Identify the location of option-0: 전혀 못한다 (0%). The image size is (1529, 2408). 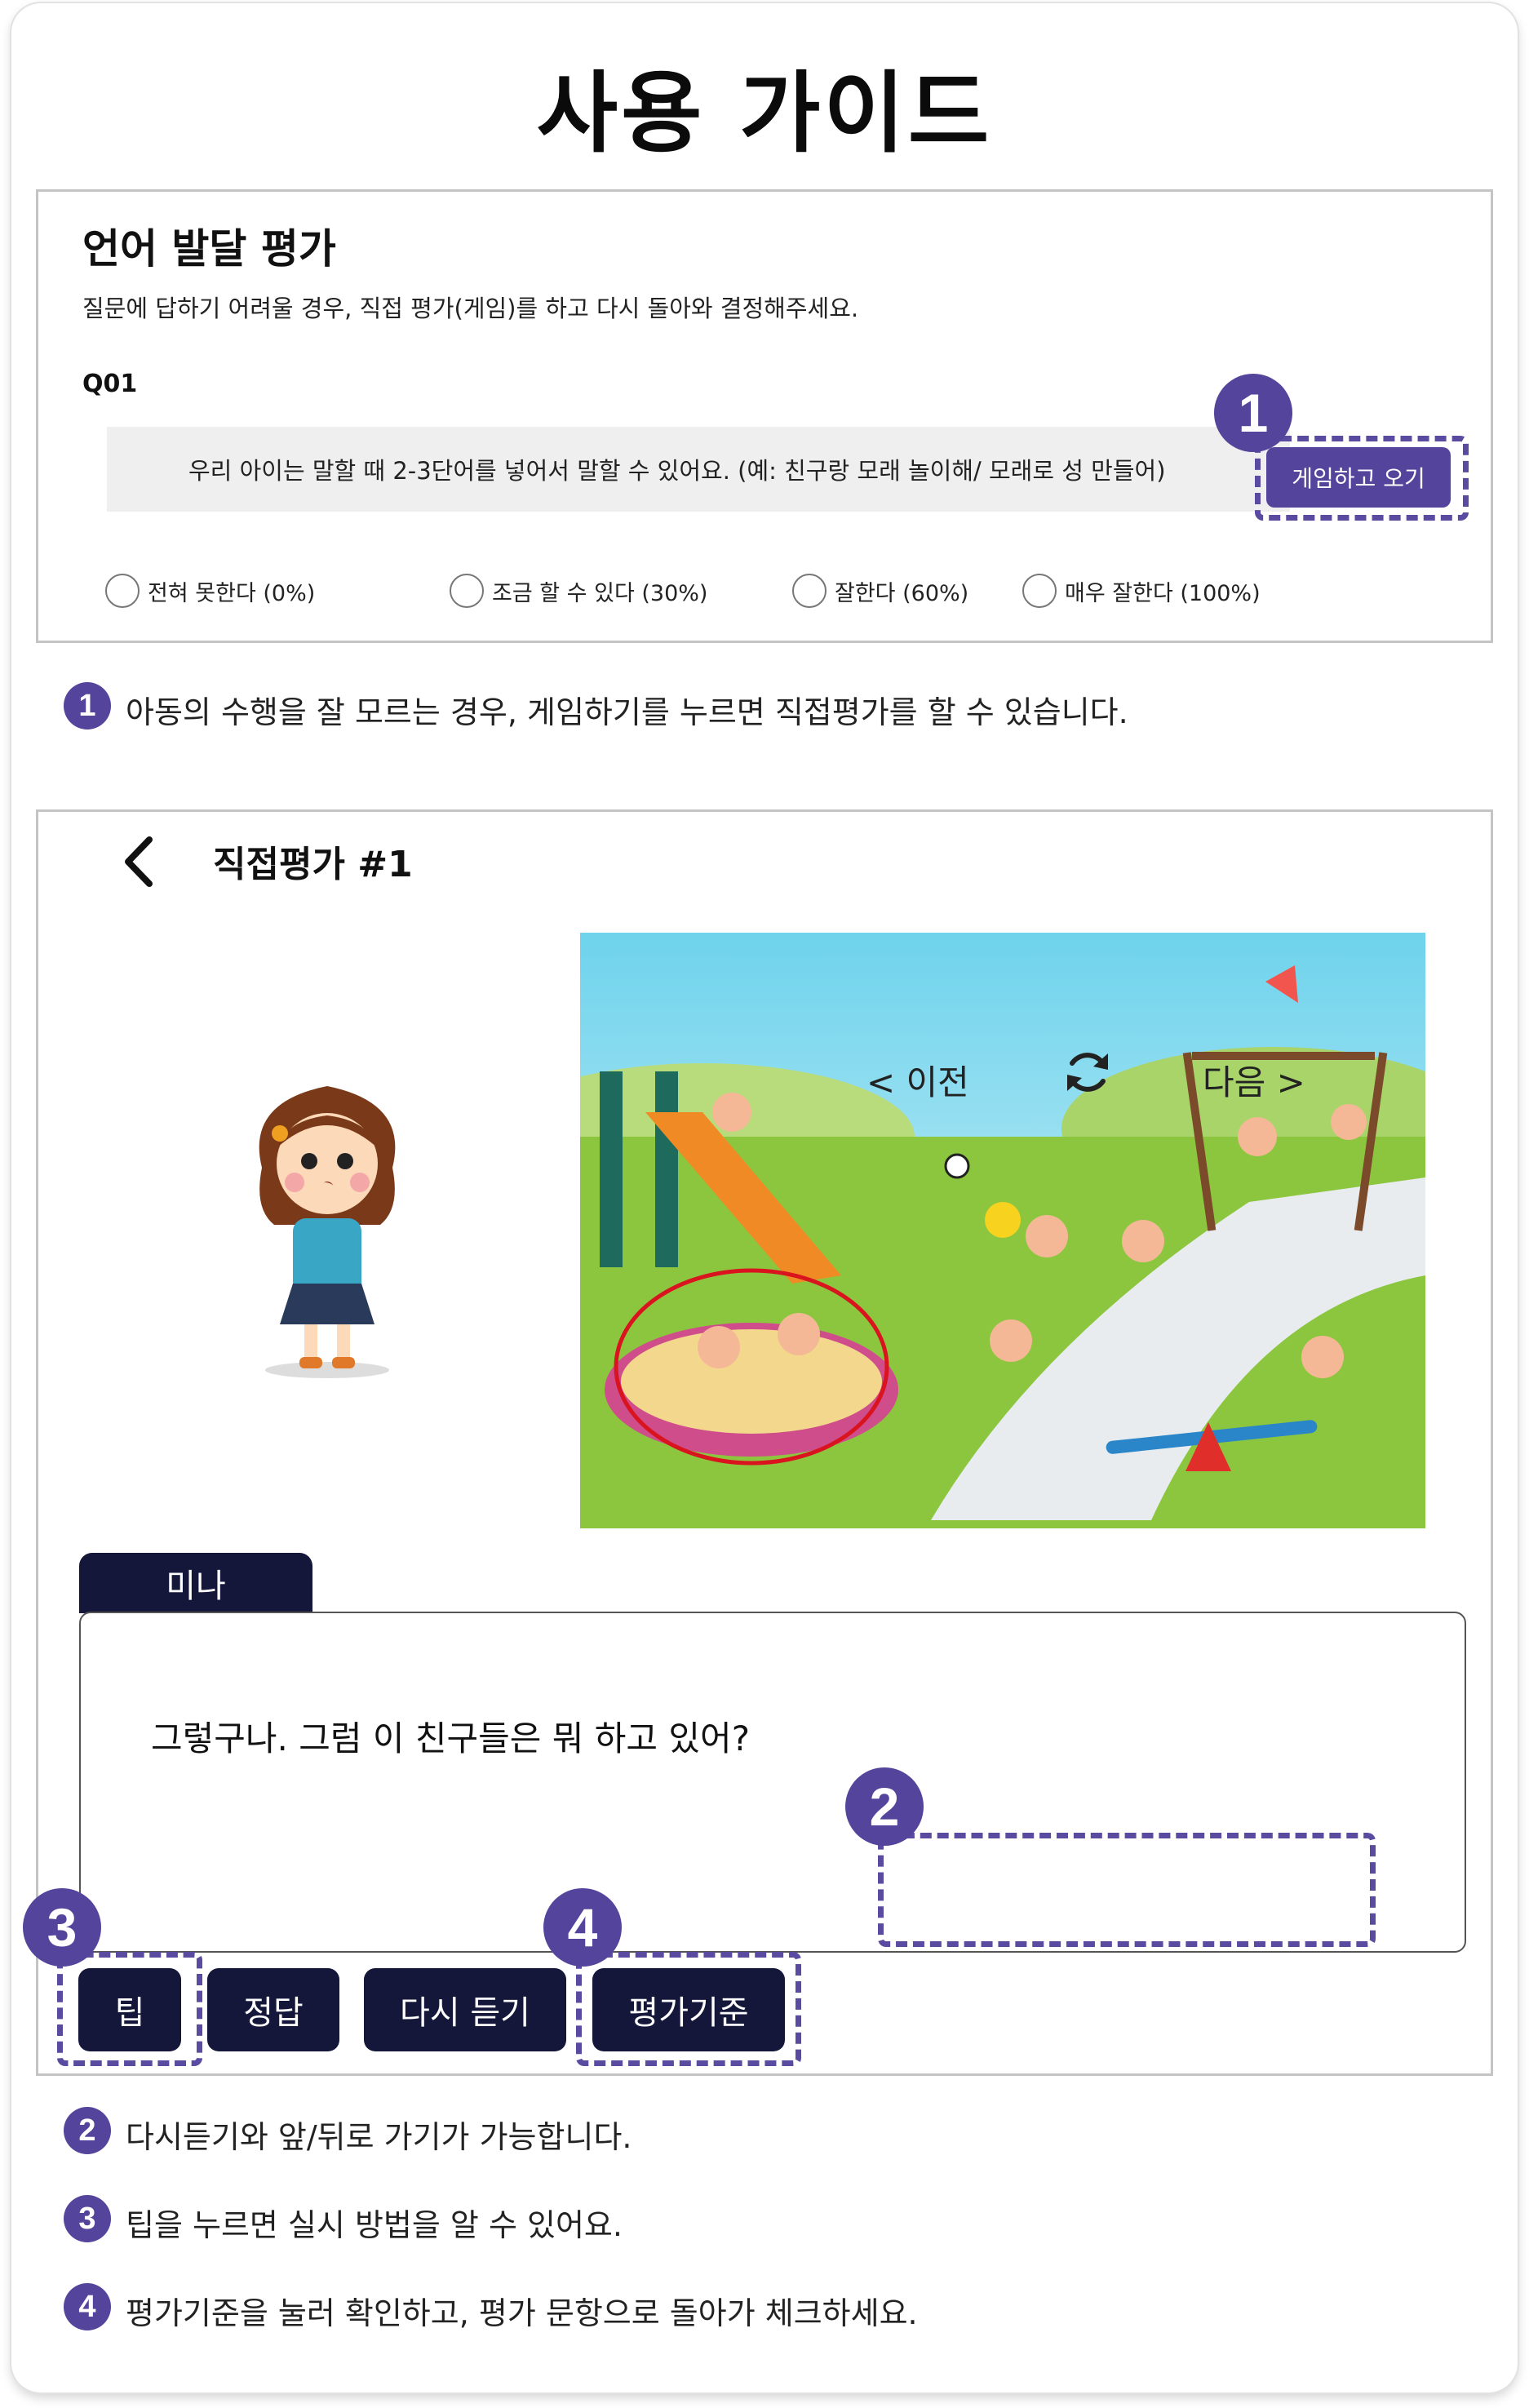
(210, 591).